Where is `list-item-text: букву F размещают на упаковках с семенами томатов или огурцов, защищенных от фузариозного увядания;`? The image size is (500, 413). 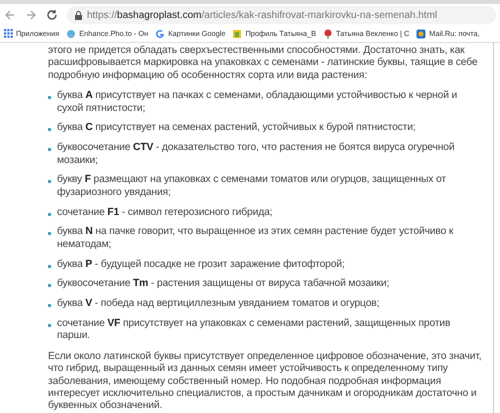 list-item-text: букву F размещают на упаковках с семенами томатов или огурцов, защищенных от фузариозного увядания; is located at coordinates (252, 187).